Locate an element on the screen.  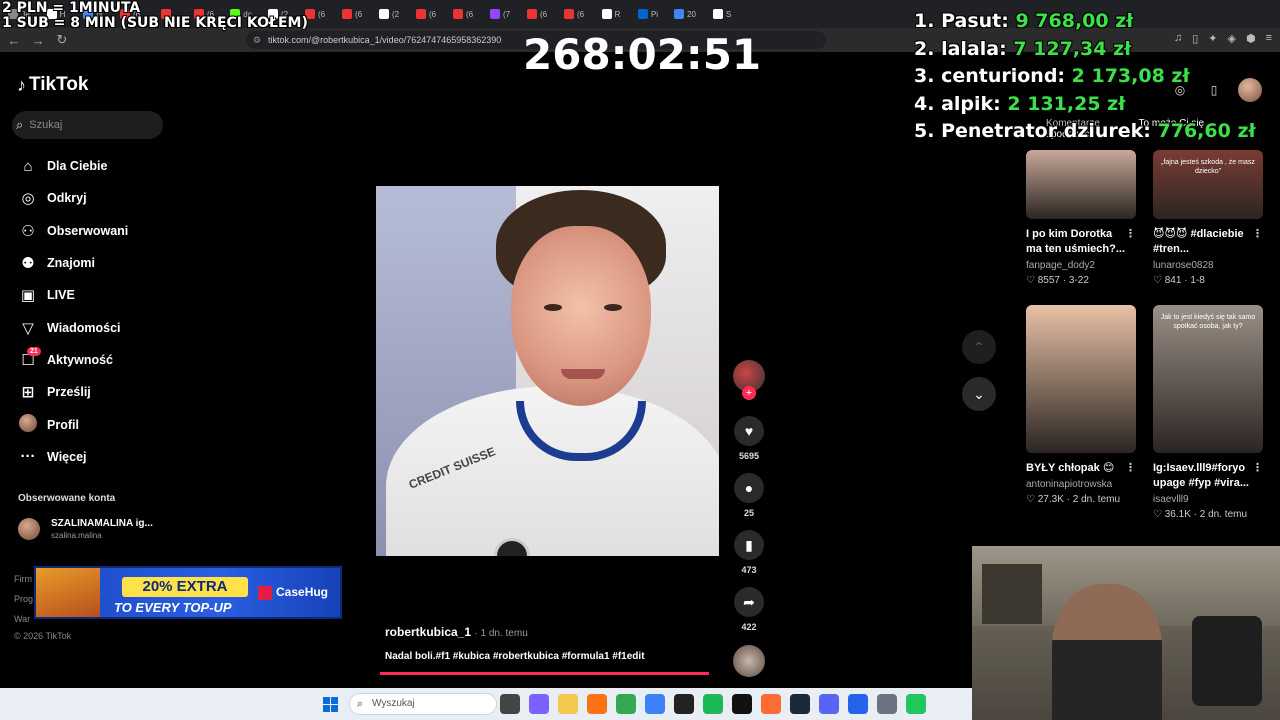
creator-avatar: + is located at coordinates (749, 380).